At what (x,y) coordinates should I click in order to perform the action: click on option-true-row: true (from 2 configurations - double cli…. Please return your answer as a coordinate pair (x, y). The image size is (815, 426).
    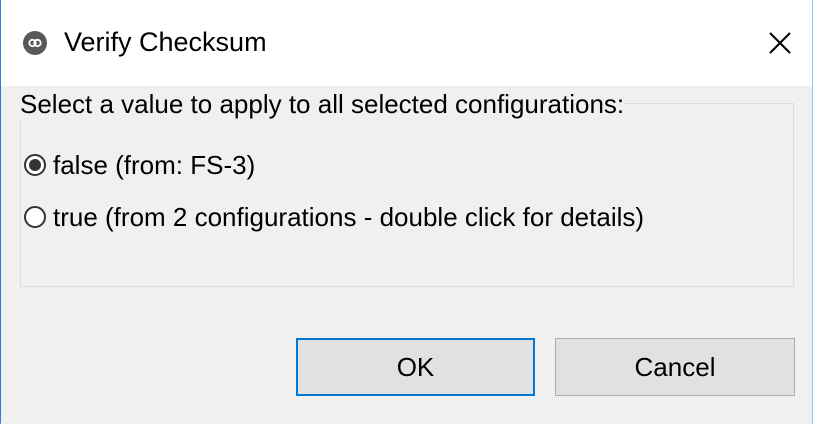
    Looking at the image, I should click on (334, 217).